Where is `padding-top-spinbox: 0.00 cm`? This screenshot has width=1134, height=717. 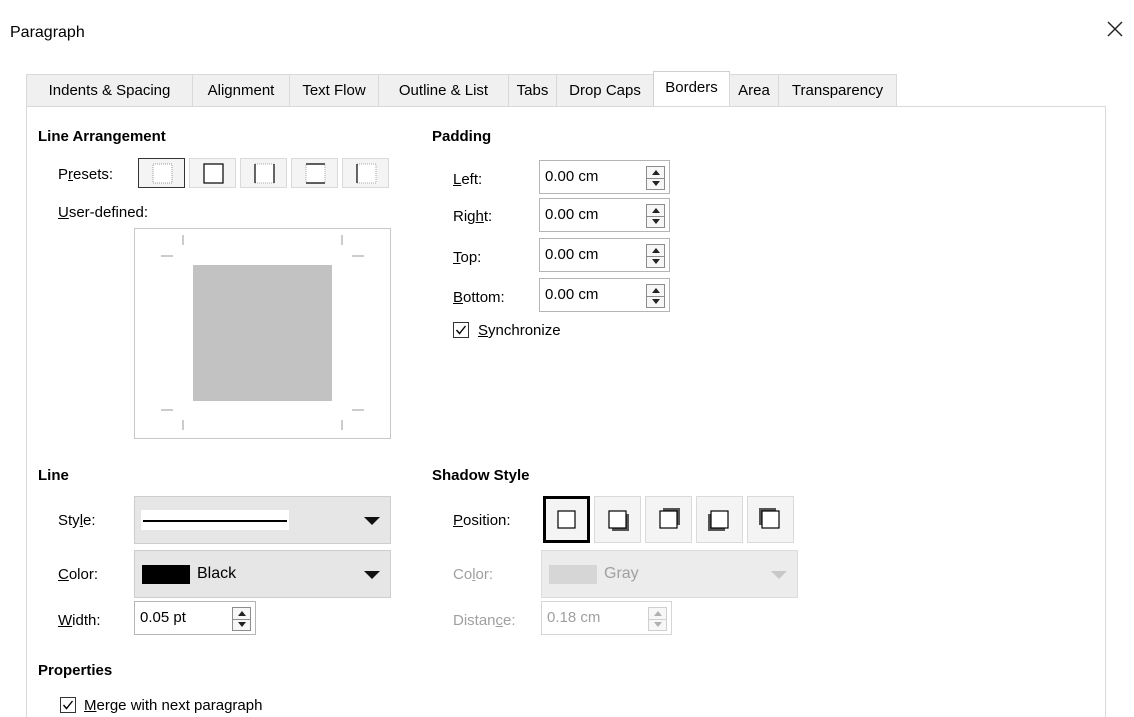 padding-top-spinbox: 0.00 cm is located at coordinates (604, 255).